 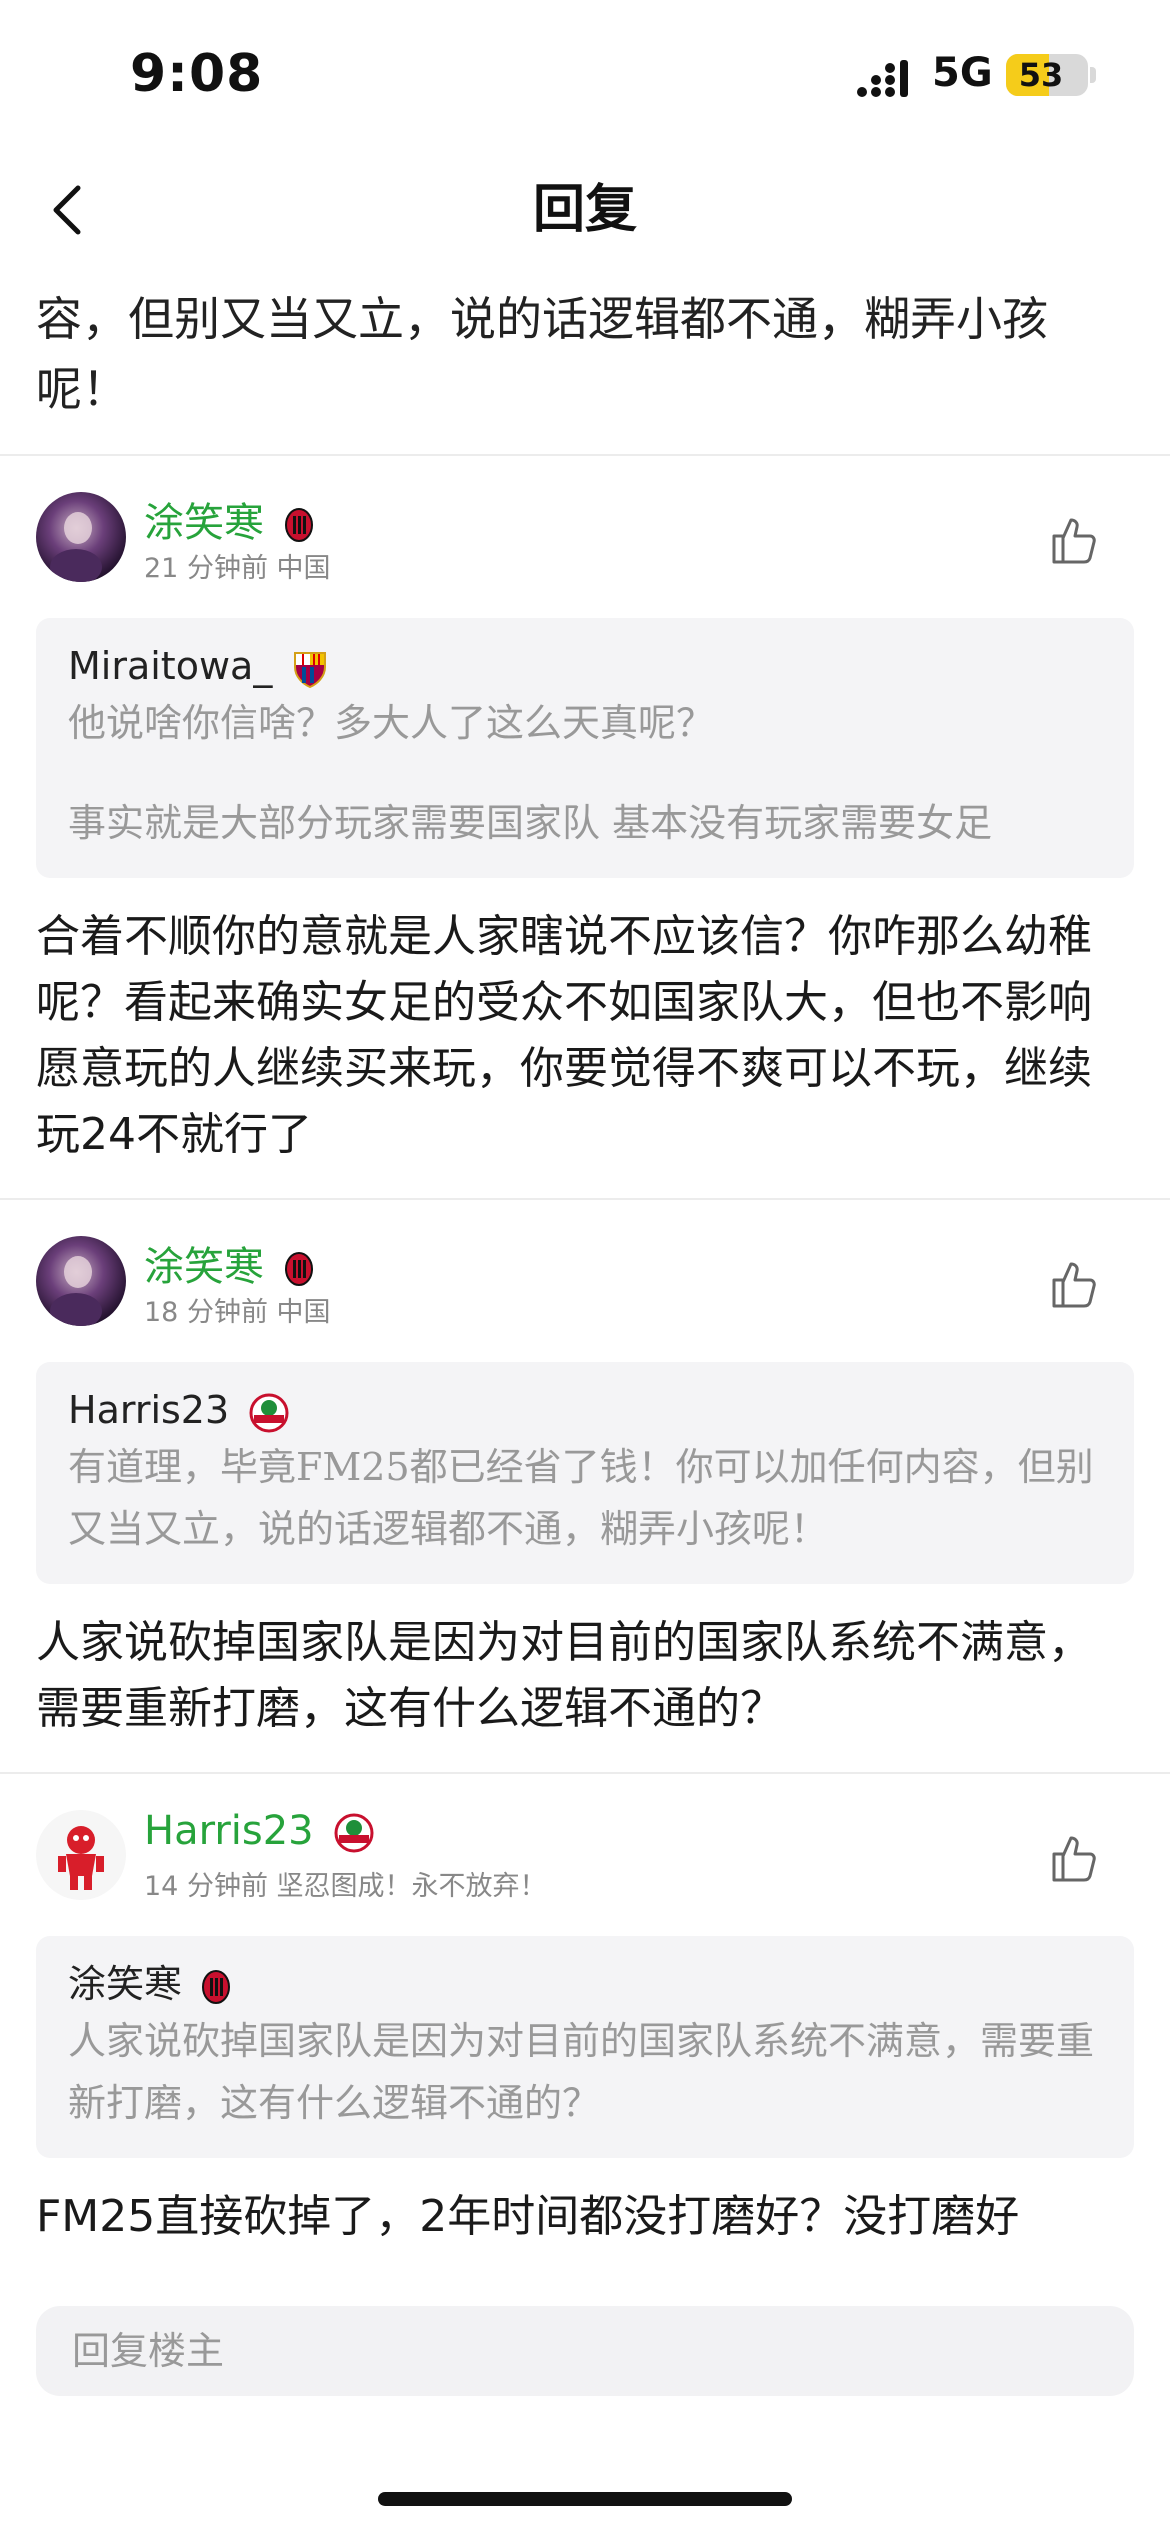 I want to click on reply-text: FM25直接砍掉了，2年时间都没打磨好？没打磨好, so click(x=528, y=2216).